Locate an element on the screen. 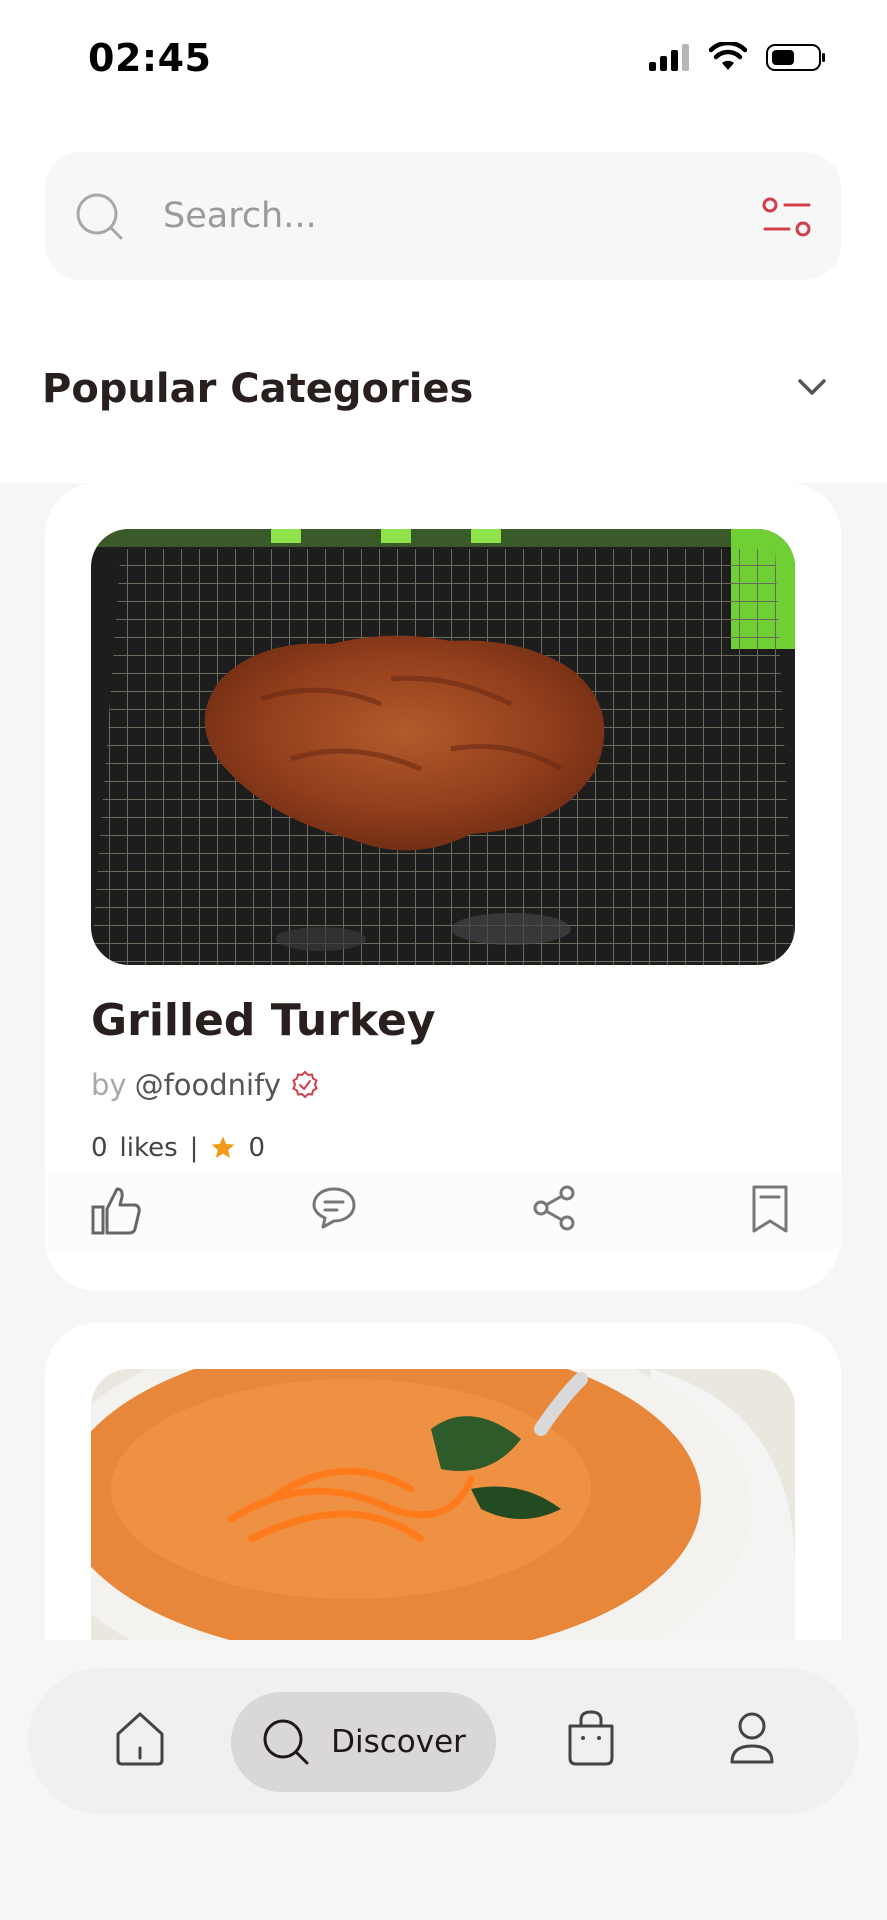  author-row: by @foodnify is located at coordinates (206, 1085).